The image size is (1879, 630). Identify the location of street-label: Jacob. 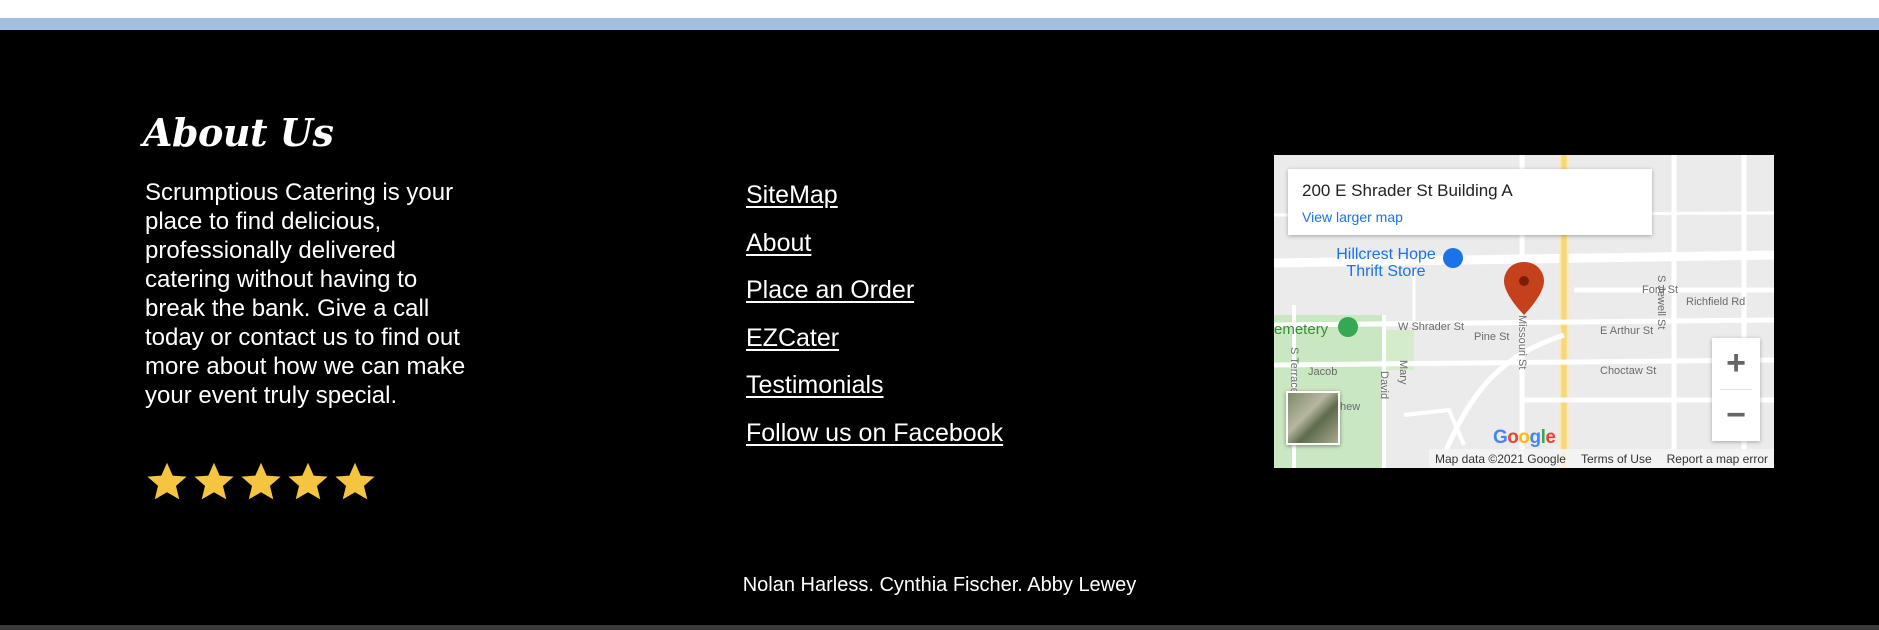
(1323, 372).